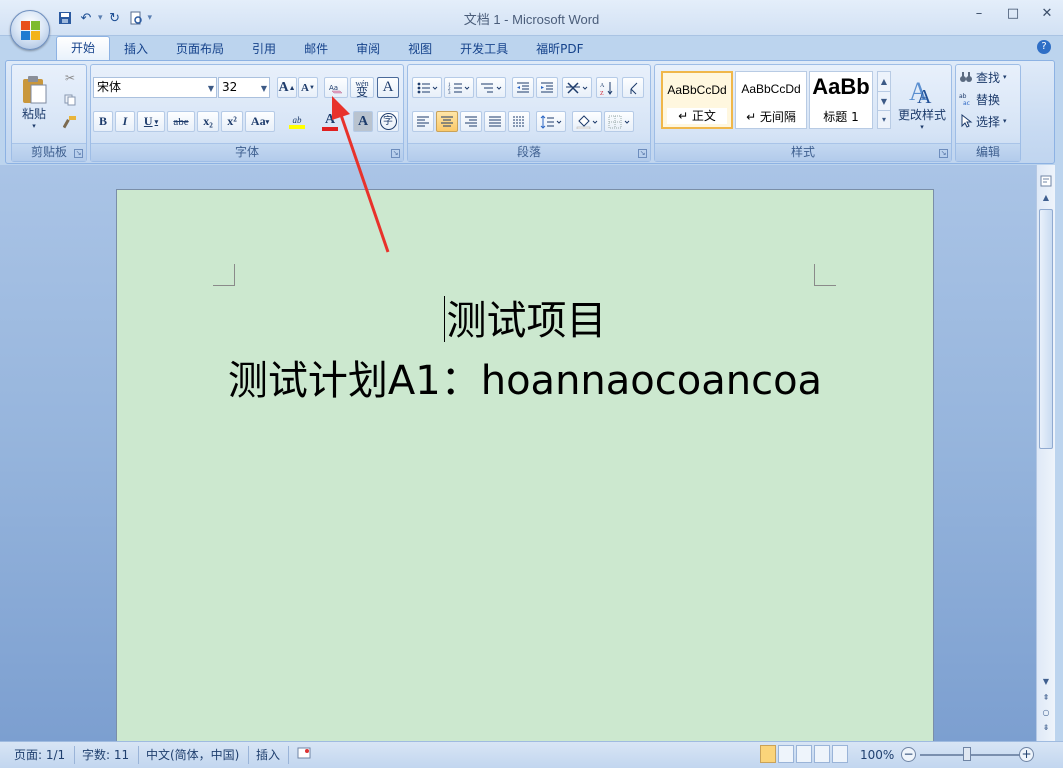 The height and width of the screenshot is (768, 1063). Describe the element at coordinates (287, 87) in the screenshot. I see `grow-font-button: A ▲` at that location.